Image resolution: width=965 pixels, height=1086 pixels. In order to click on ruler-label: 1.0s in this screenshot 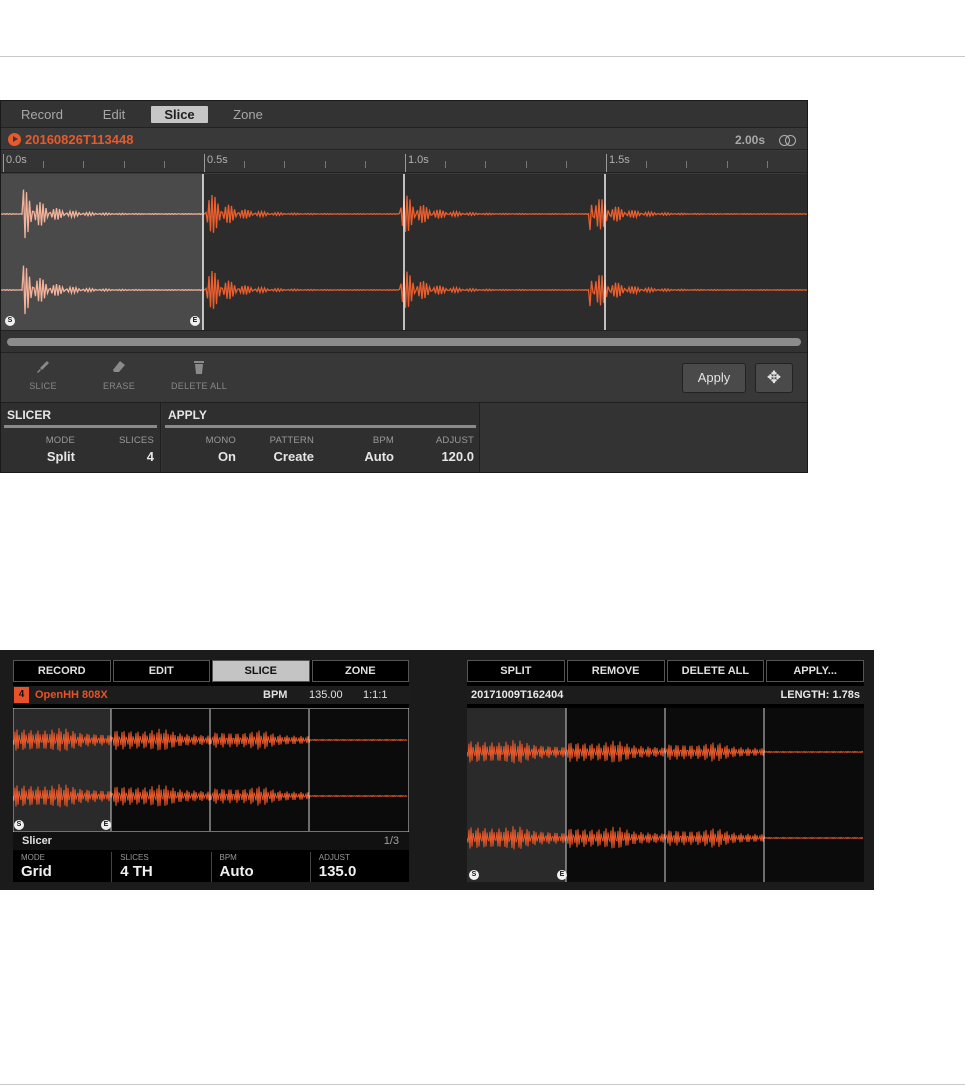, I will do `click(418, 160)`.